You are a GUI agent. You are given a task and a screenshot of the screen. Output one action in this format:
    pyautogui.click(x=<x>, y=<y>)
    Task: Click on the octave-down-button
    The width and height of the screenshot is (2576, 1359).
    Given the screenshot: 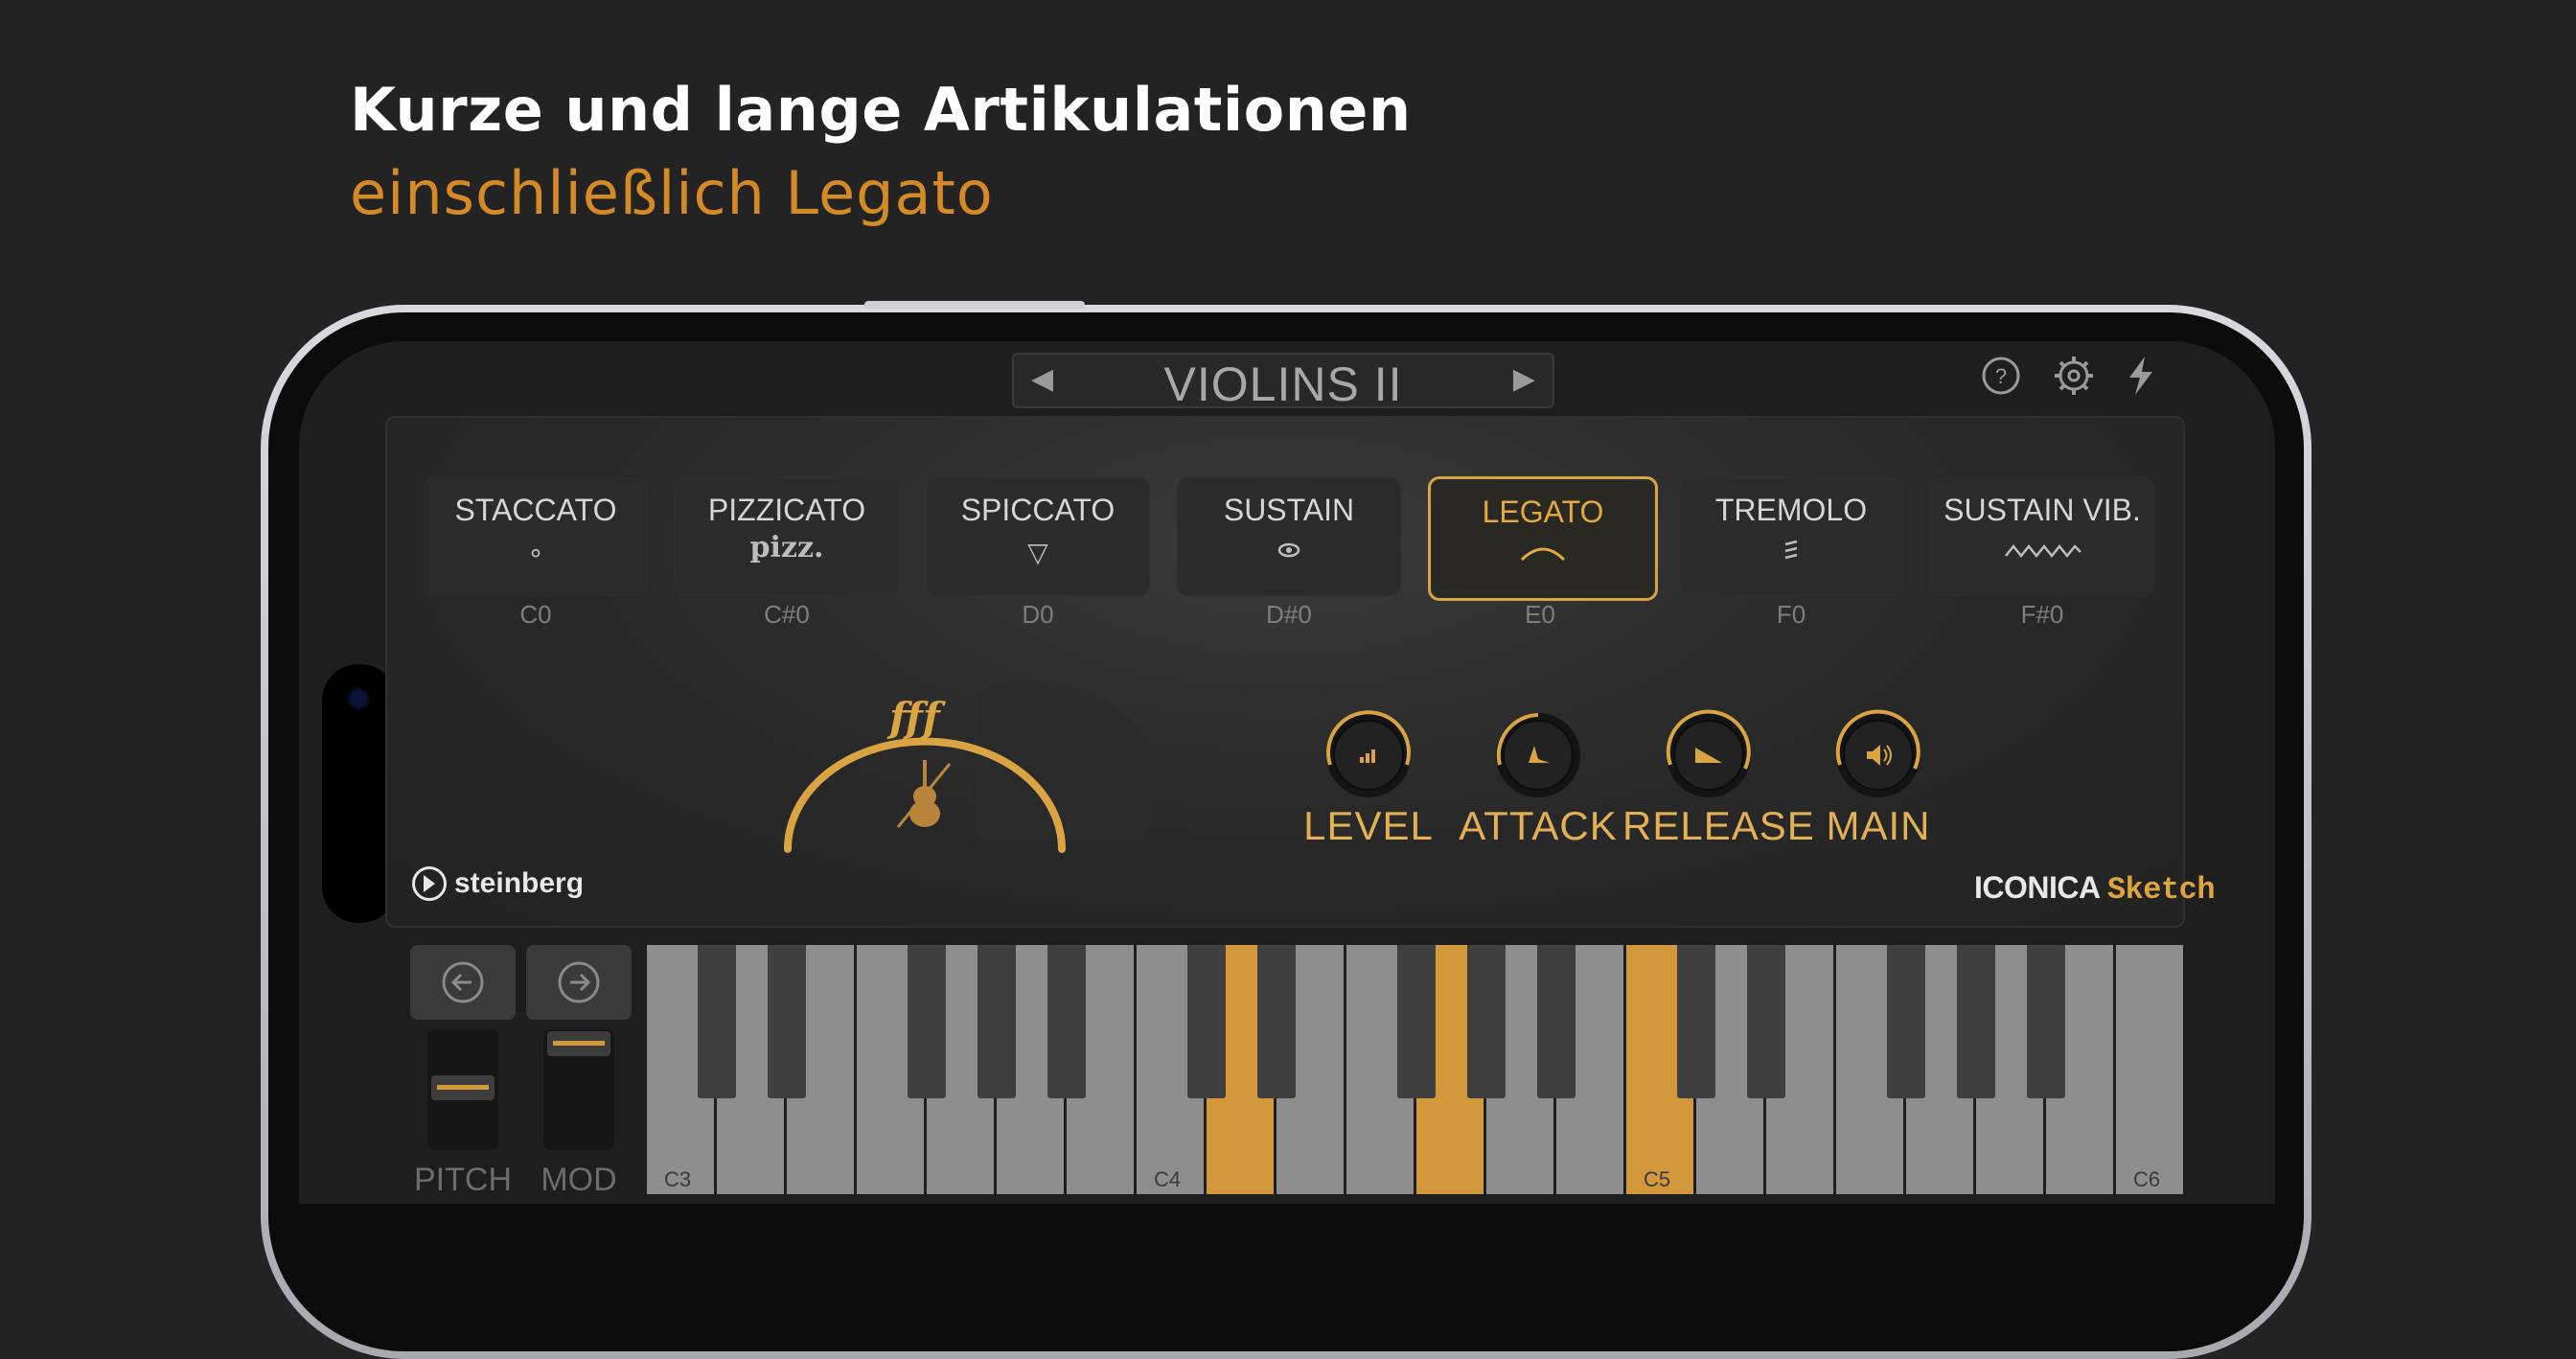 What is the action you would take?
    pyautogui.click(x=463, y=982)
    